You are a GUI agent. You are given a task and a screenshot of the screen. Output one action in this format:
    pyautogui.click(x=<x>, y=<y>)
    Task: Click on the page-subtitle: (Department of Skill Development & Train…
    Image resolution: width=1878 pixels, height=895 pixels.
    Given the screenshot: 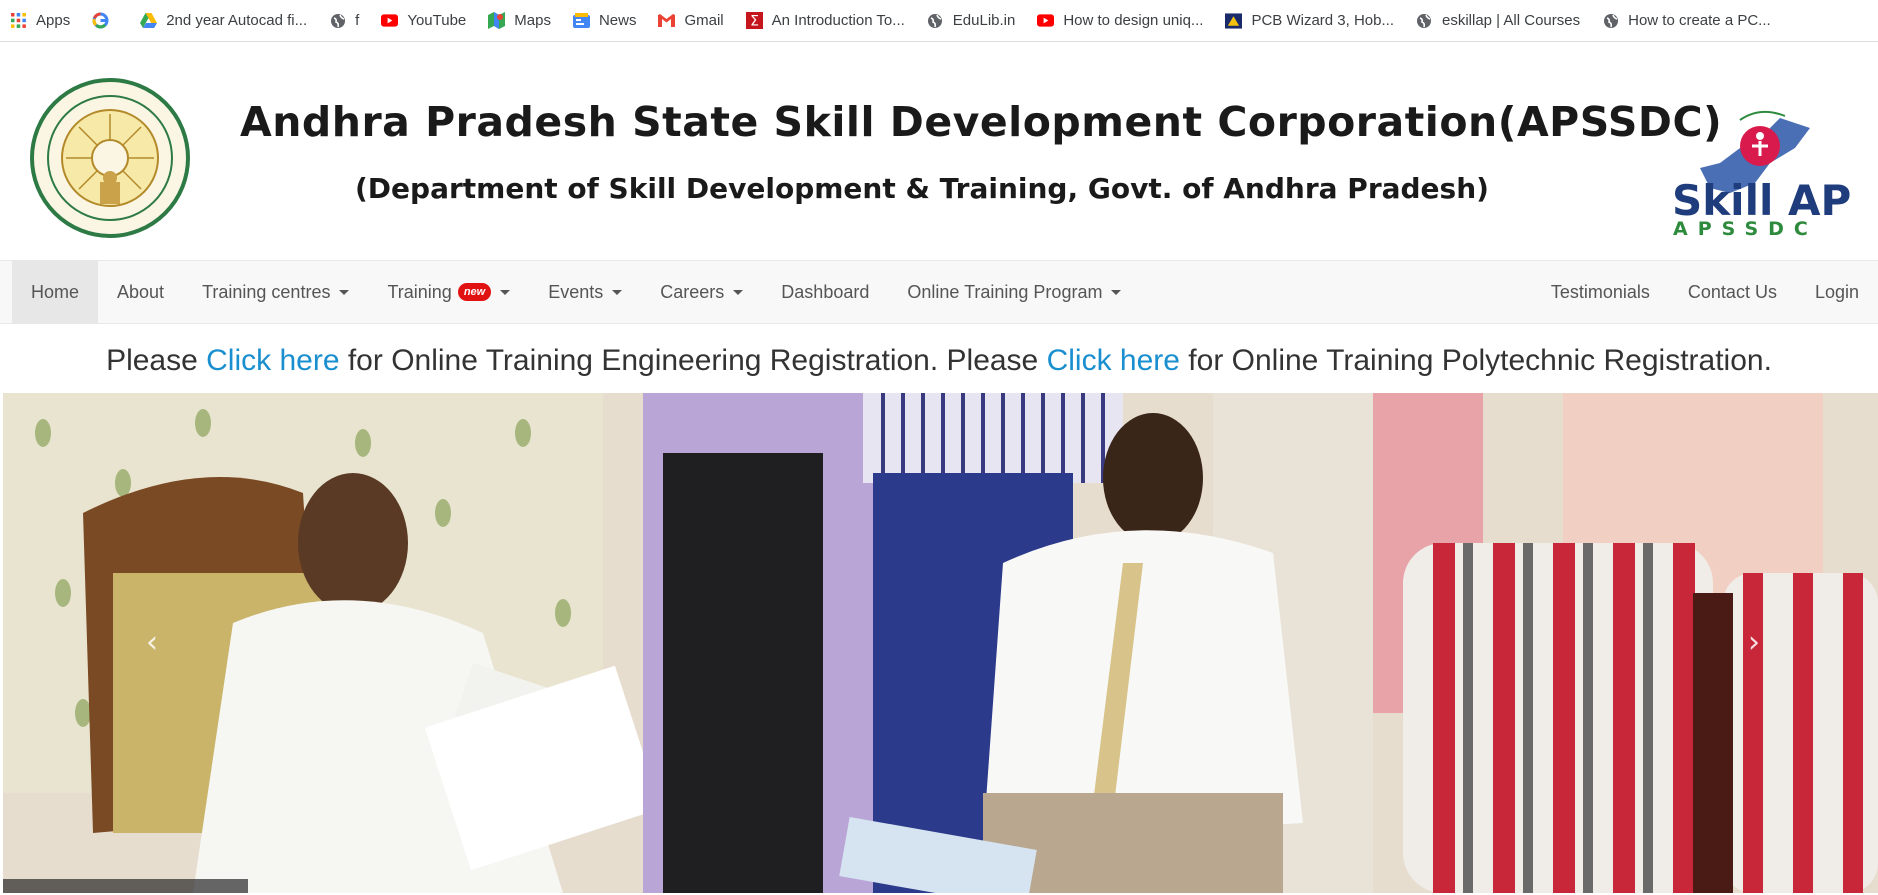 What is the action you would take?
    pyautogui.click(x=922, y=188)
    